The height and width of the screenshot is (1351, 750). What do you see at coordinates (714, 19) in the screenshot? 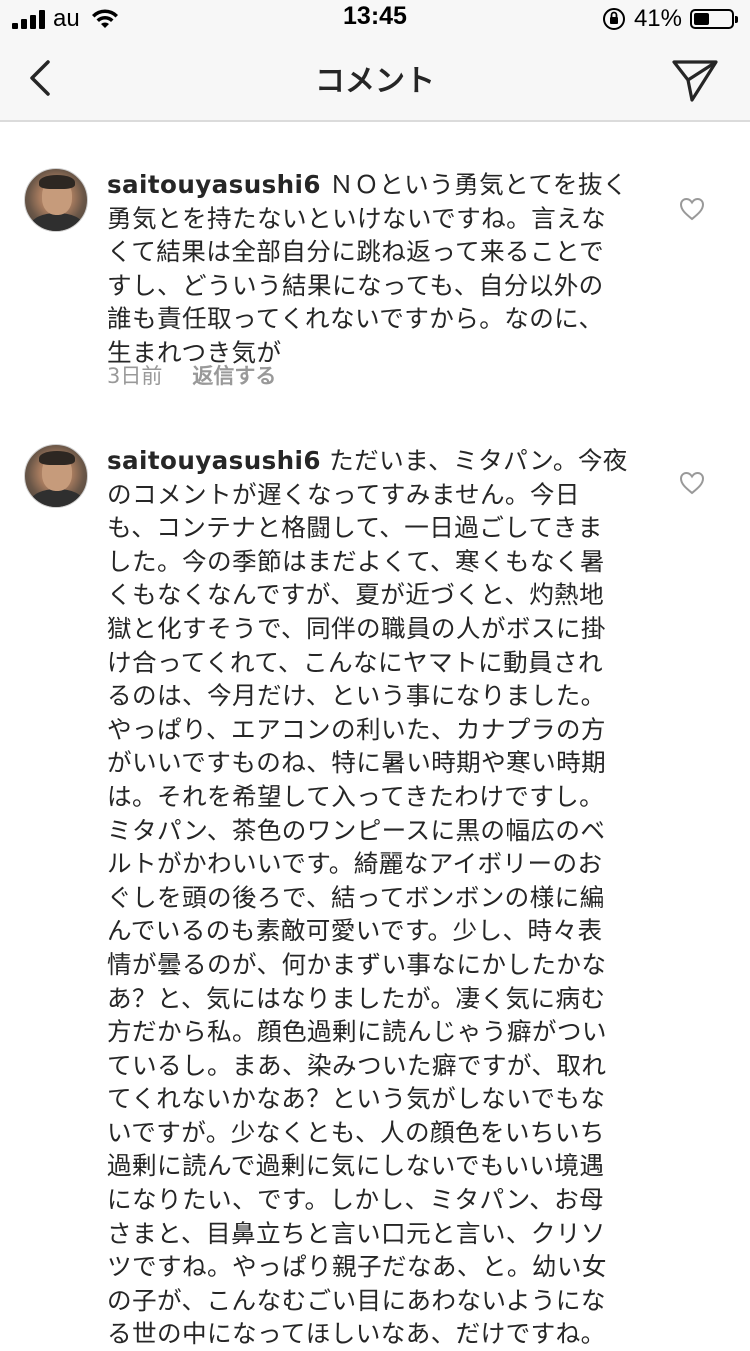
I see `battery-icon` at bounding box center [714, 19].